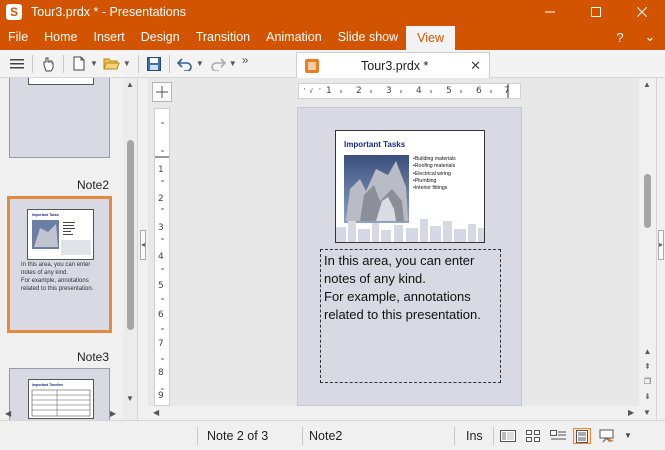  I want to click on tab-insert: Insert, so click(109, 37).